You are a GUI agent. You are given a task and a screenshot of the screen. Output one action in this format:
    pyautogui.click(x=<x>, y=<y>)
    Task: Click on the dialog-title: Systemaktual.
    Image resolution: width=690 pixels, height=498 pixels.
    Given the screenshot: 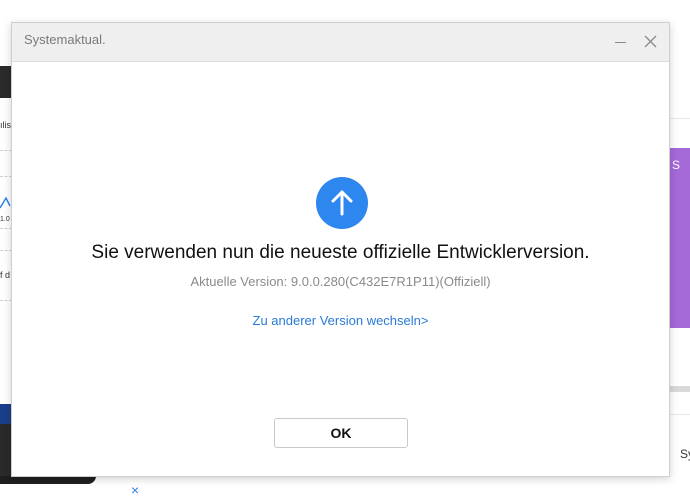 What is the action you would take?
    pyautogui.click(x=65, y=39)
    